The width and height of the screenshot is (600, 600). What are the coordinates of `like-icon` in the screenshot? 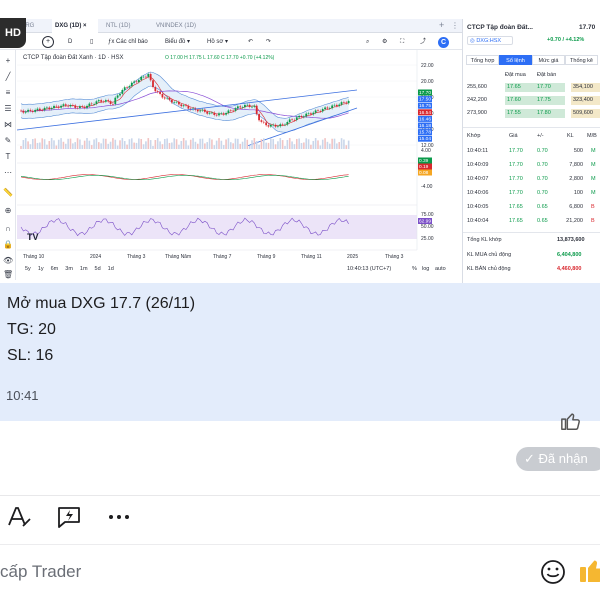 It's located at (575, 425).